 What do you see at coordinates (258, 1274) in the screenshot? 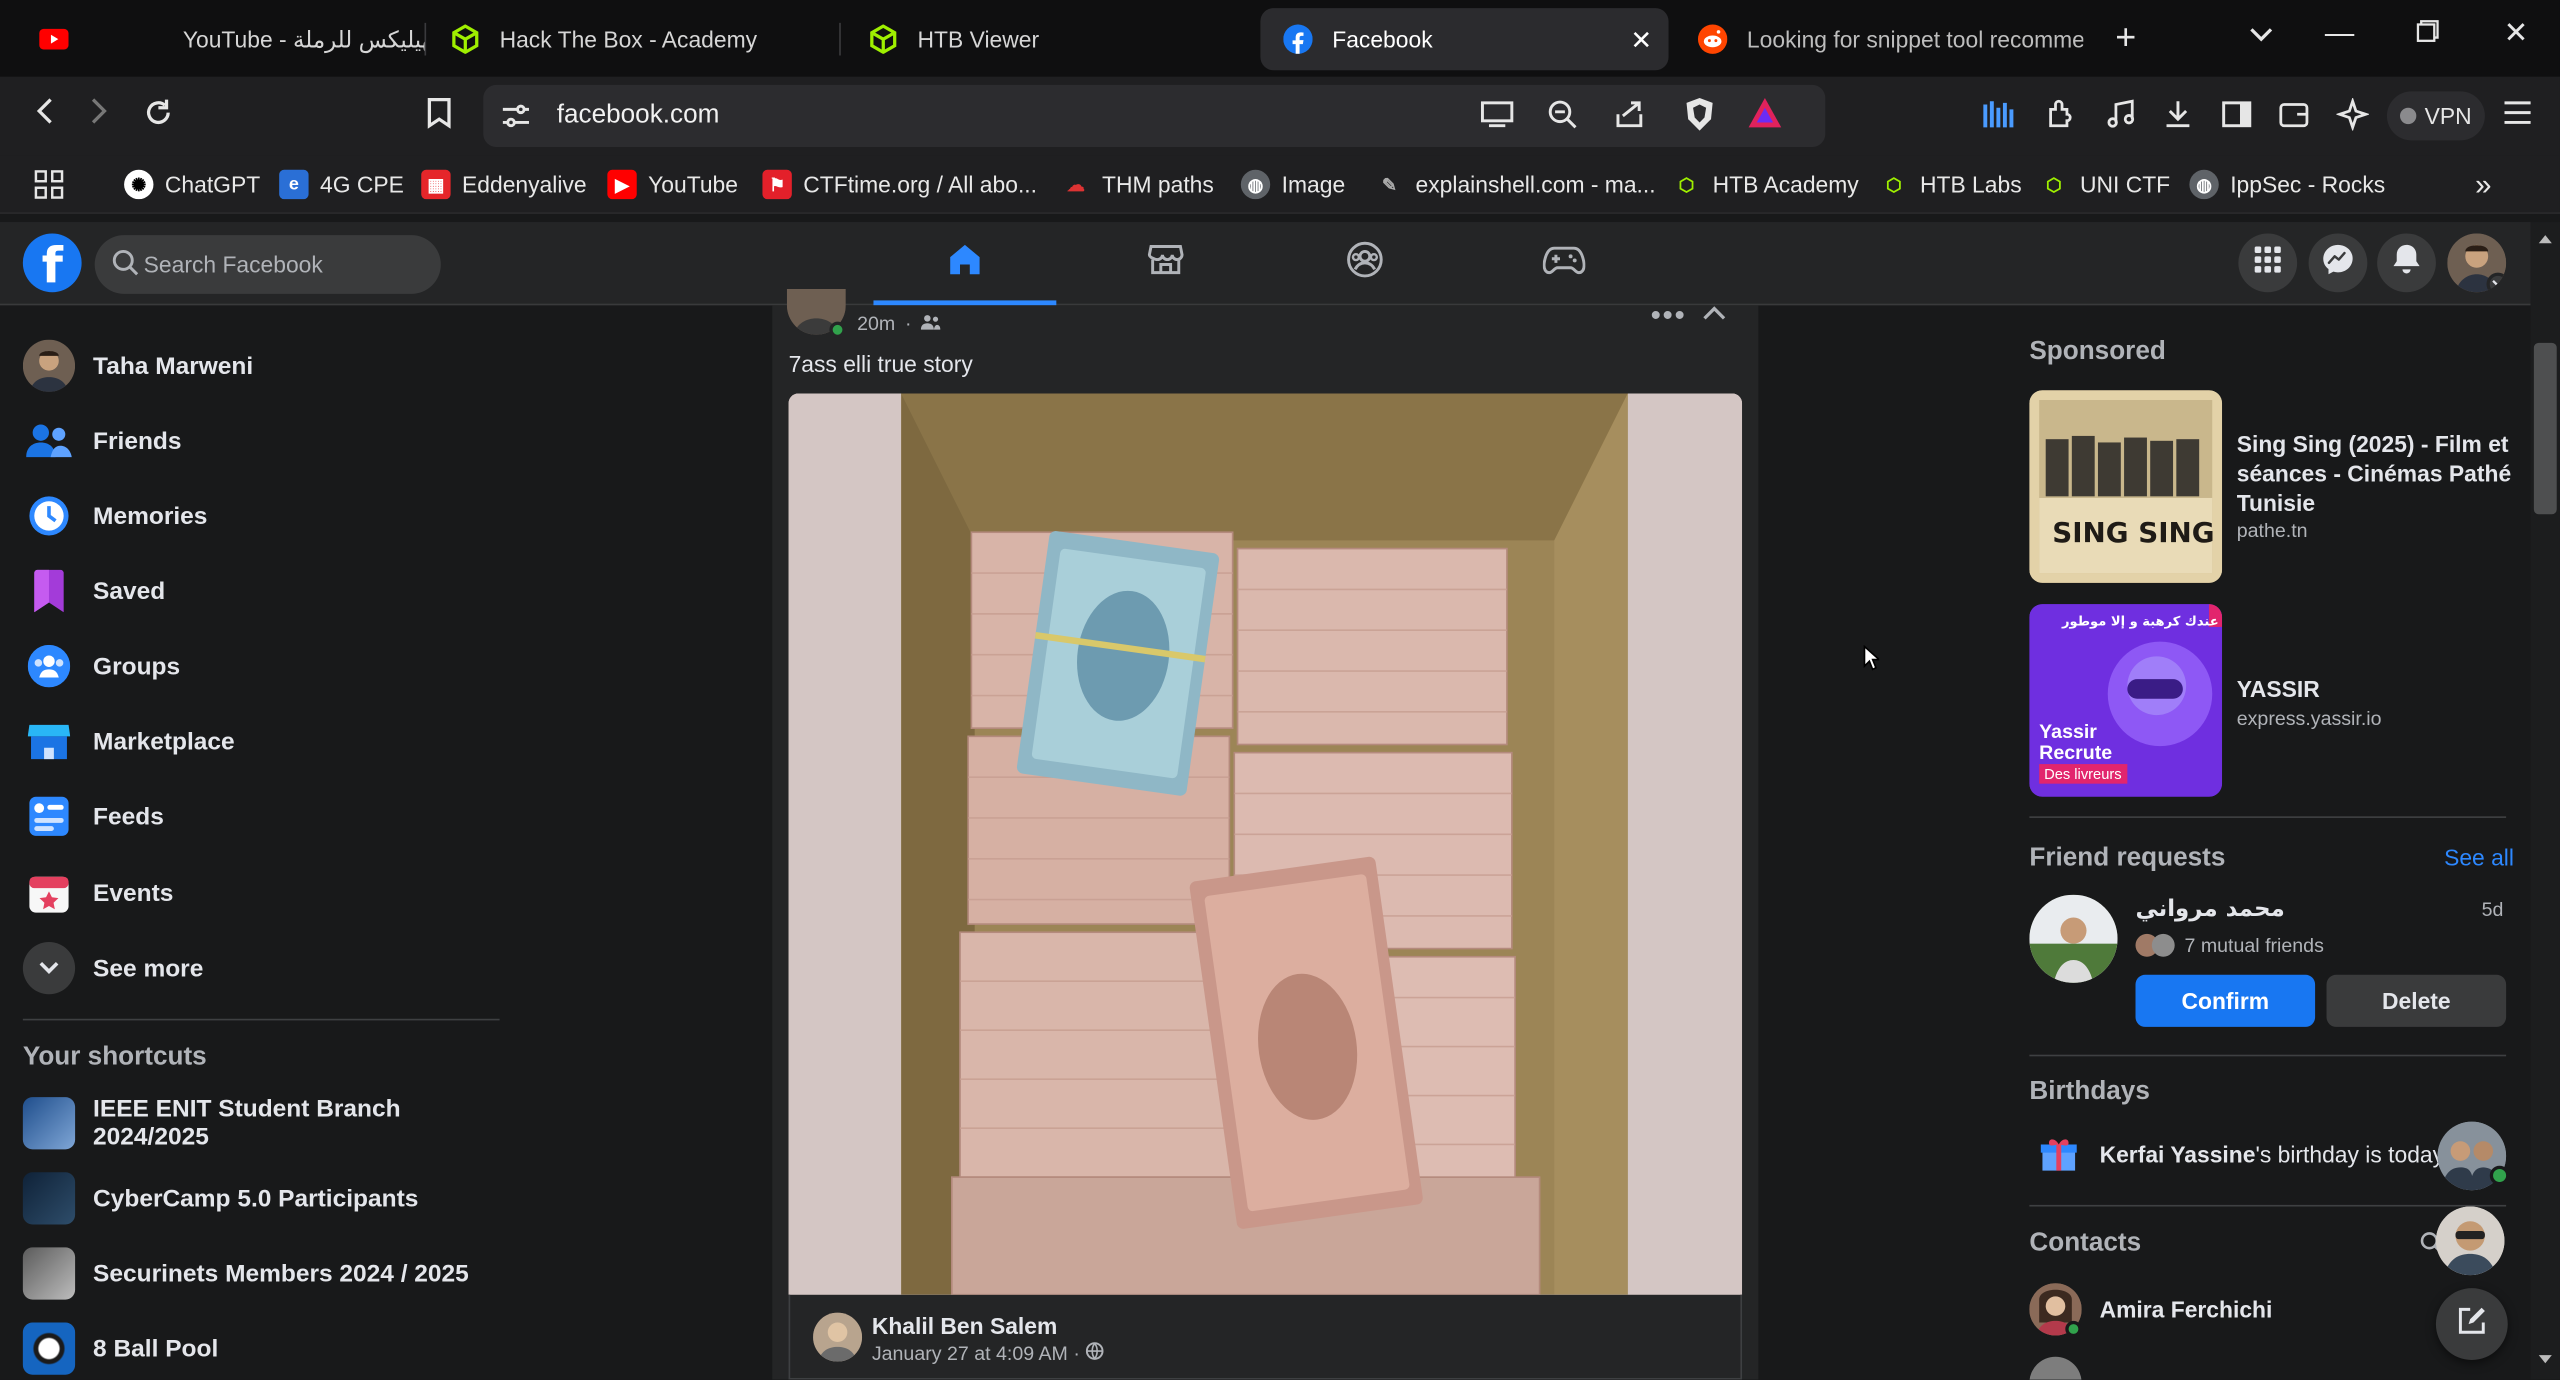
I see `shortcut-item: Securinets Members 2024 / 2025` at bounding box center [258, 1274].